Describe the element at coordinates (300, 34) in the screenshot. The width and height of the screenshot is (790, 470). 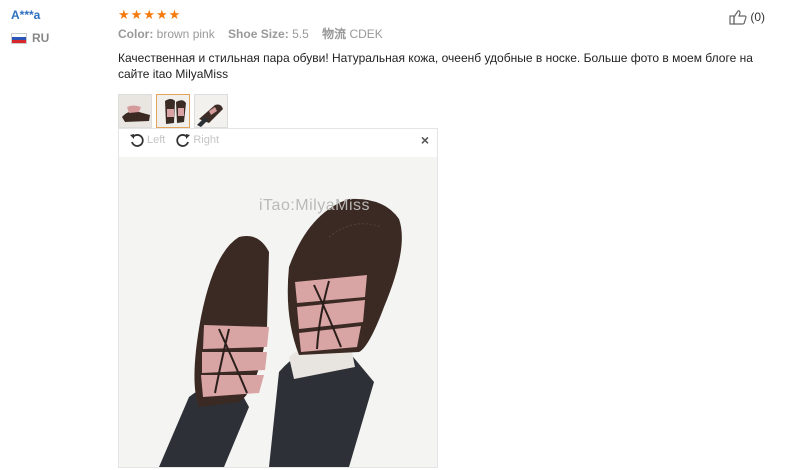
I see `attr-size-value: 5.5` at that location.